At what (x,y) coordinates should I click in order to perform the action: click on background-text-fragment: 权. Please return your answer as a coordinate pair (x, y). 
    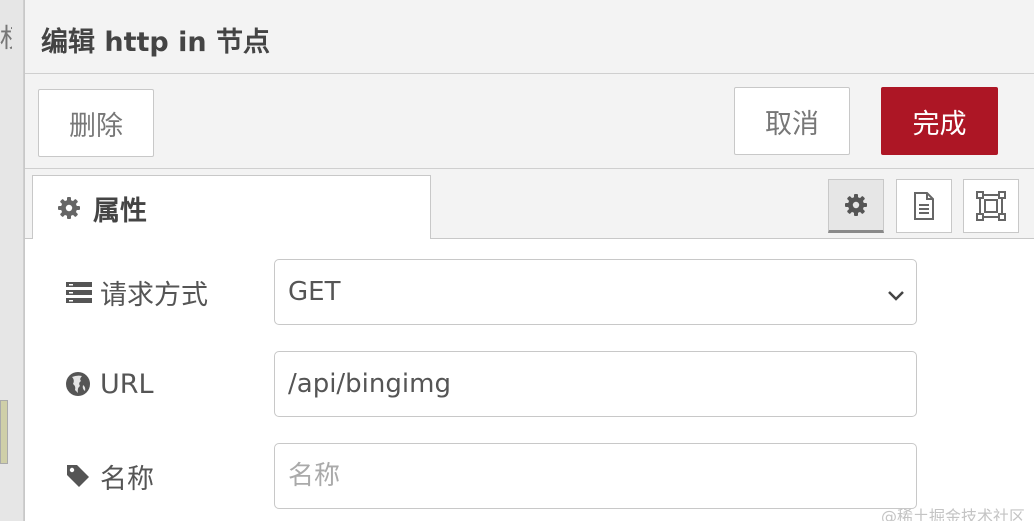
    Looking at the image, I should click on (6, 39).